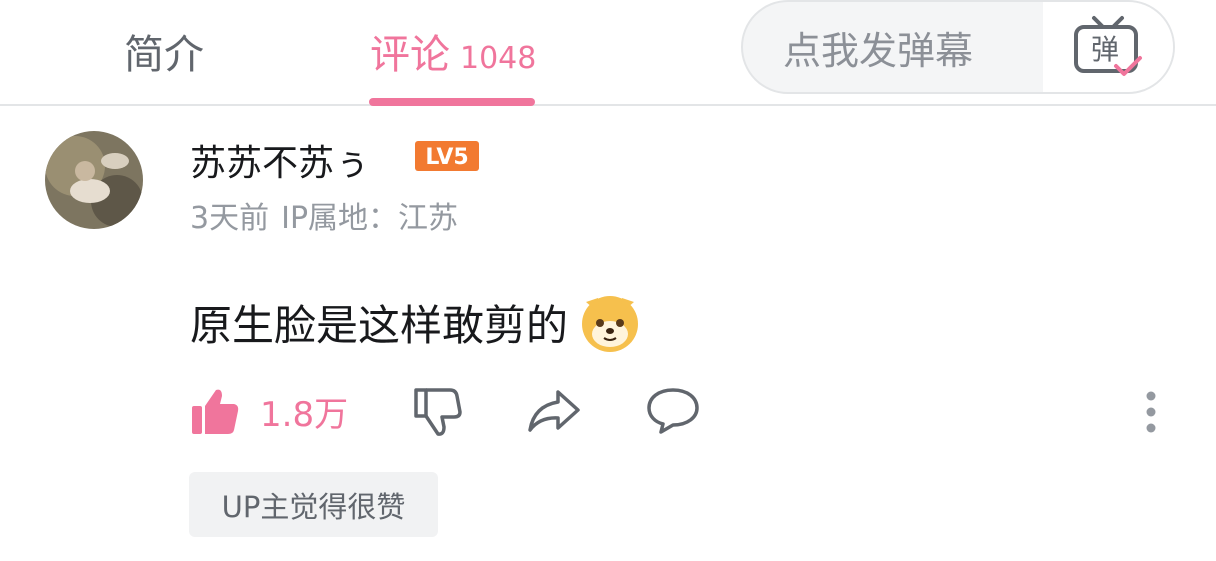 The image size is (1216, 561). I want to click on reply-button, so click(673, 411).